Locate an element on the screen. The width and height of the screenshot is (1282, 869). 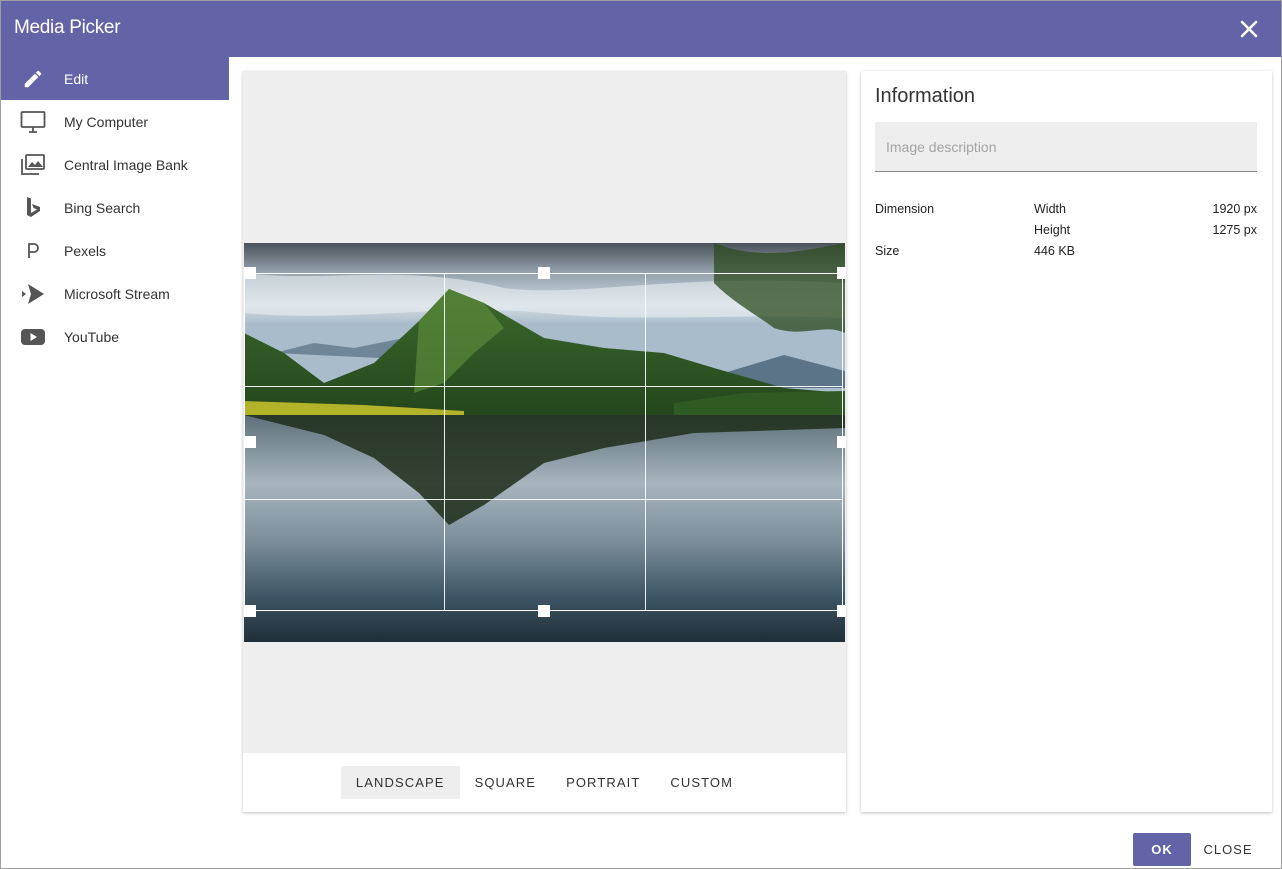
sidebar-item-youtube: YouTube is located at coordinates (115, 336).